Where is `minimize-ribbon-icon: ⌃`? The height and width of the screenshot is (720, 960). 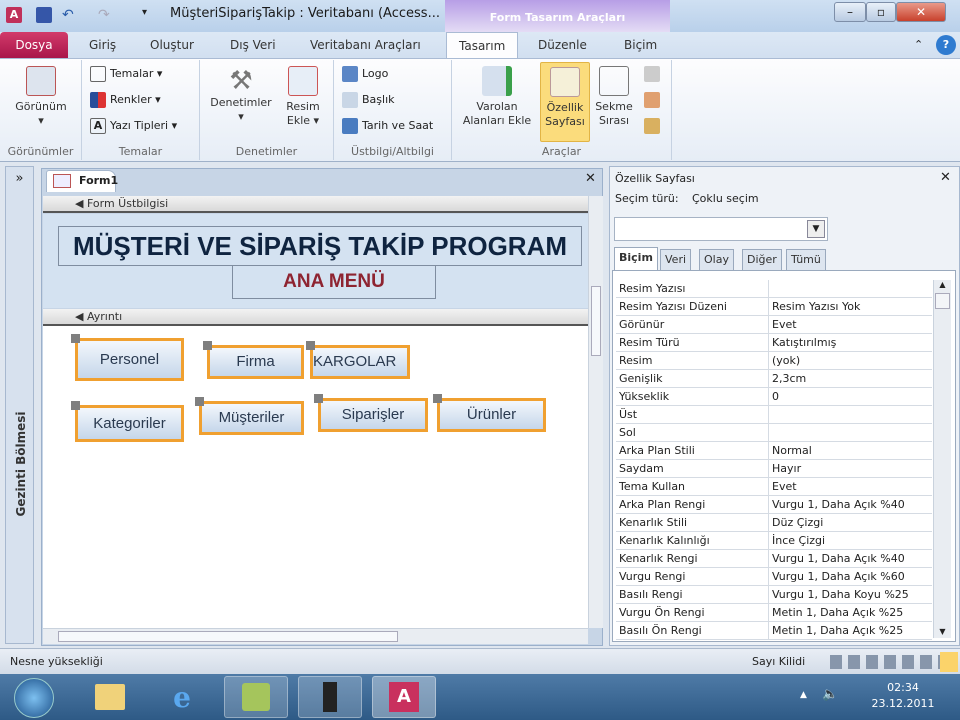
minimize-ribbon-icon: ⌃ is located at coordinates (918, 44).